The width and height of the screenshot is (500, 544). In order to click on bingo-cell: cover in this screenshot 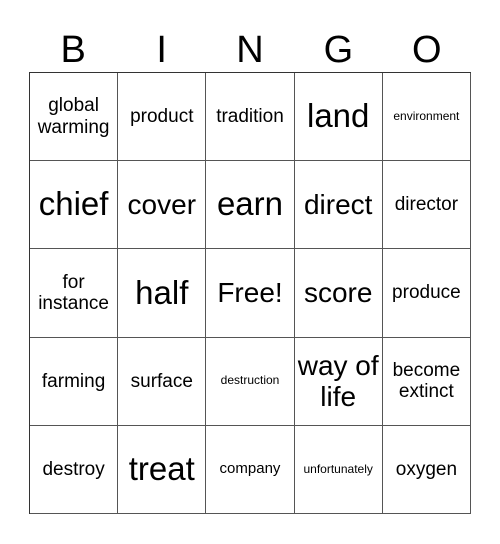, I will do `click(162, 205)`.